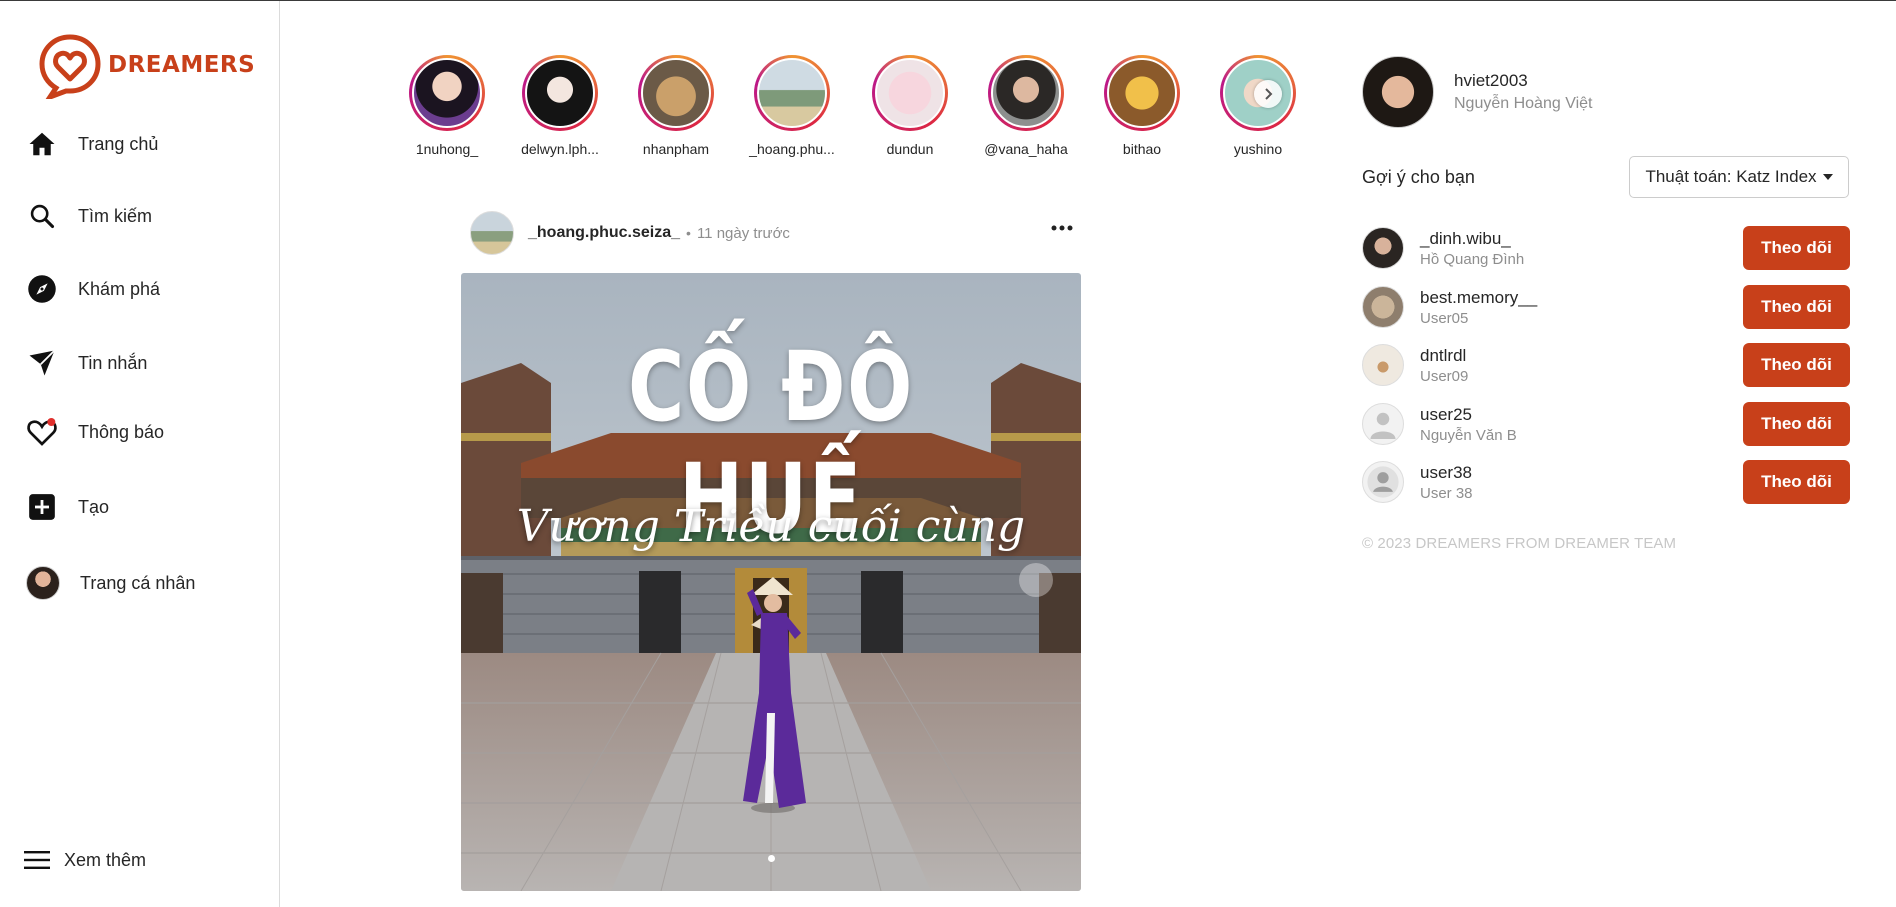 The width and height of the screenshot is (1896, 907). I want to click on suggestion-row: user38 User 38 Theo dõi, so click(1606, 482).